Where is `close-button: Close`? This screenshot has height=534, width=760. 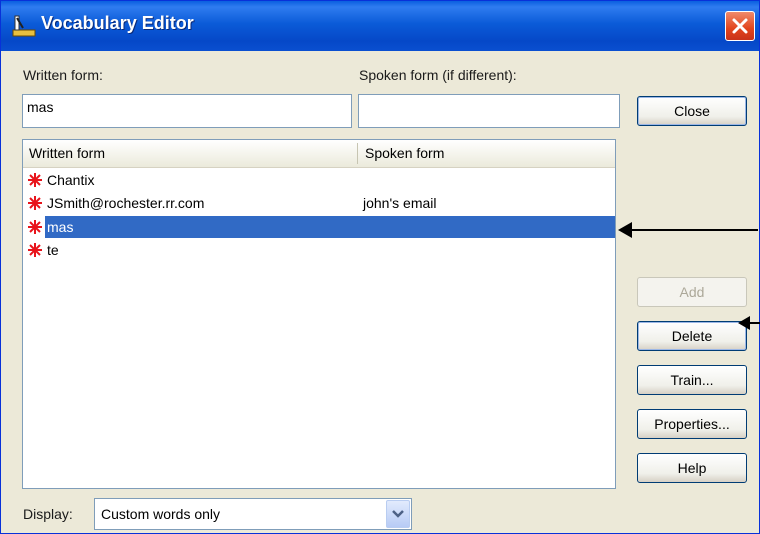 close-button: Close is located at coordinates (692, 111).